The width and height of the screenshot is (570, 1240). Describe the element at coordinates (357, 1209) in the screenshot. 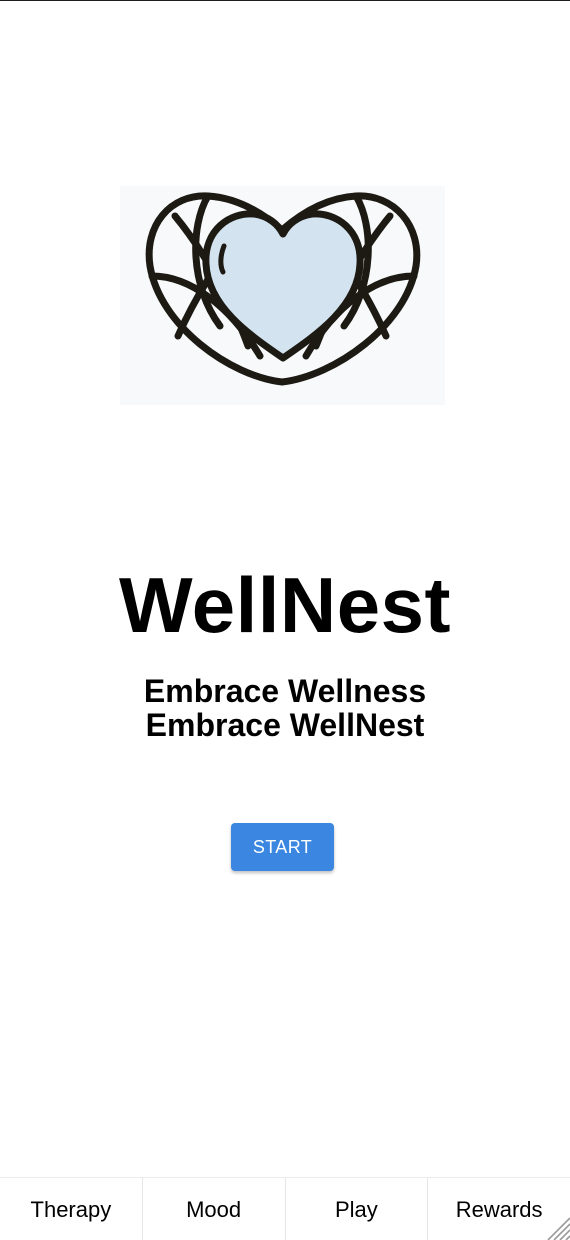

I see `nav-item-play: Play` at that location.